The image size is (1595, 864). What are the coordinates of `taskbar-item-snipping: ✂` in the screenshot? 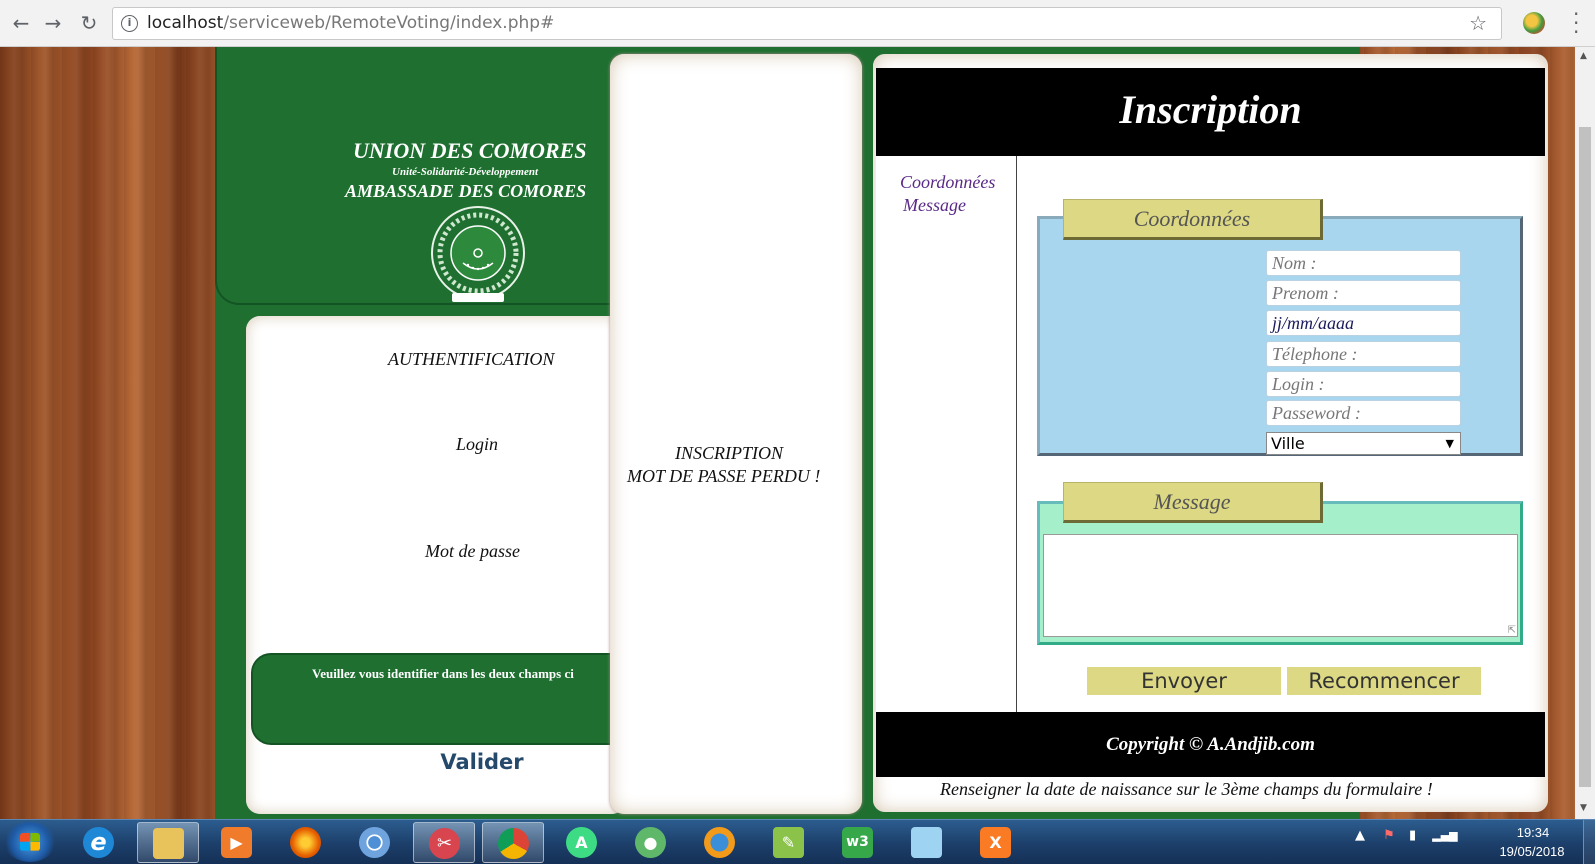 It's located at (444, 842).